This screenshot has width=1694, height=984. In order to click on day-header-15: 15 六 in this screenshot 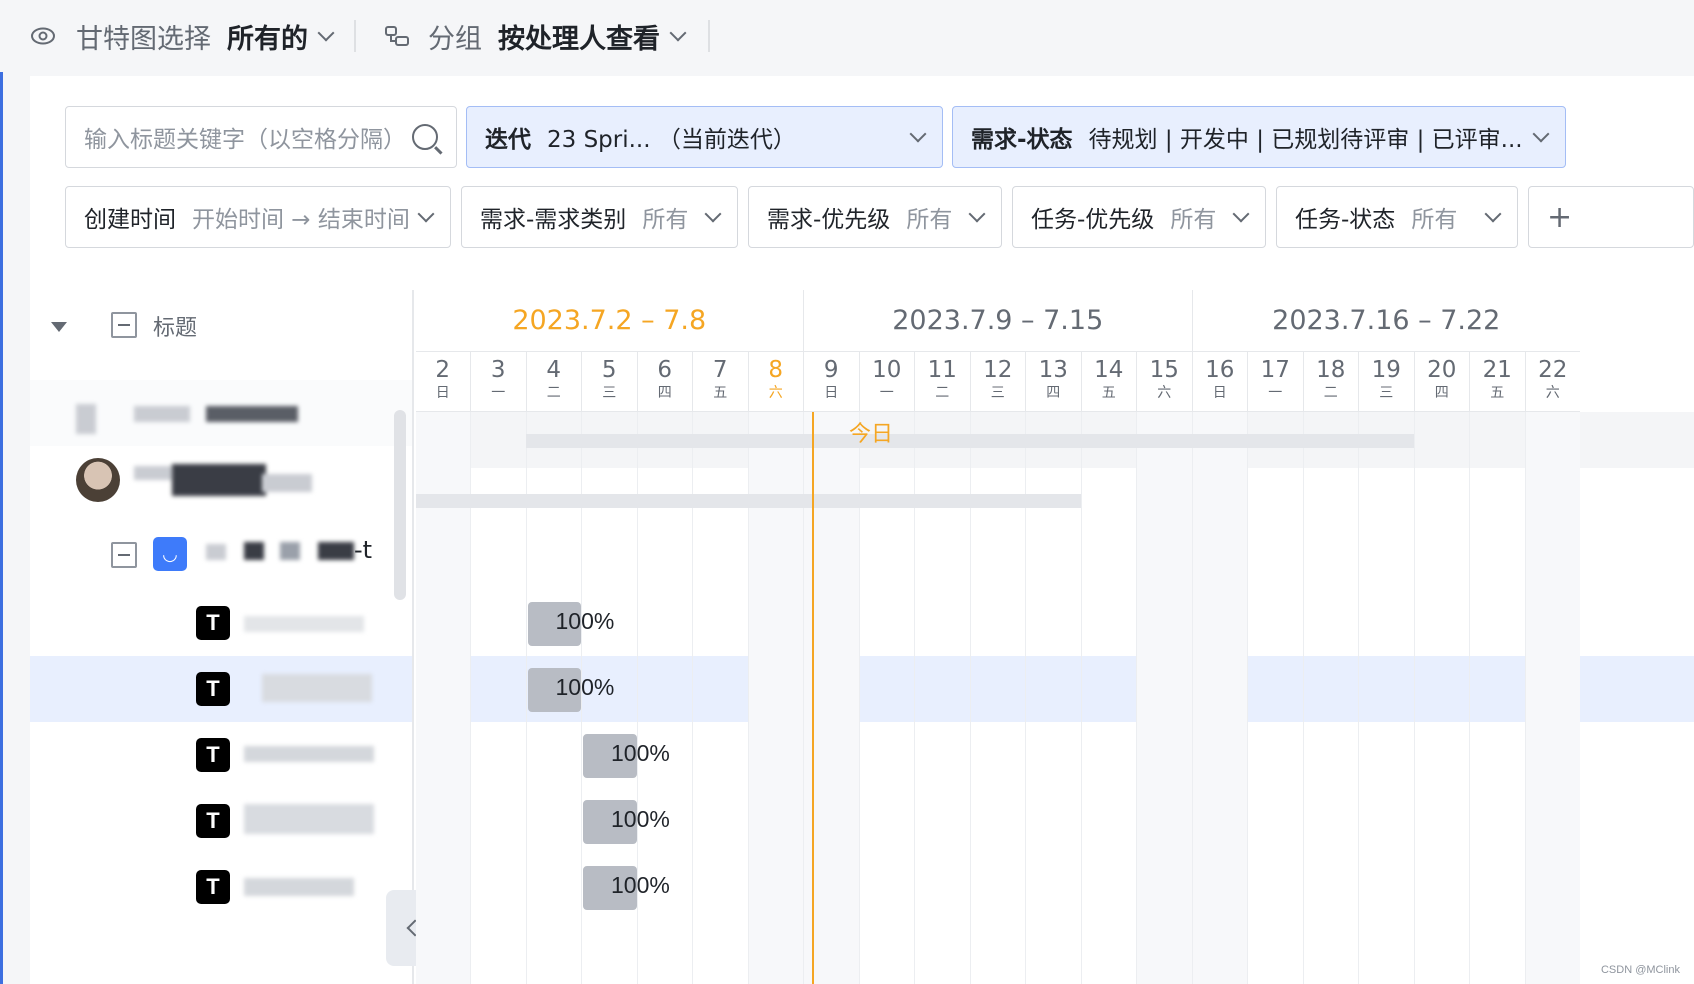, I will do `click(1164, 382)`.